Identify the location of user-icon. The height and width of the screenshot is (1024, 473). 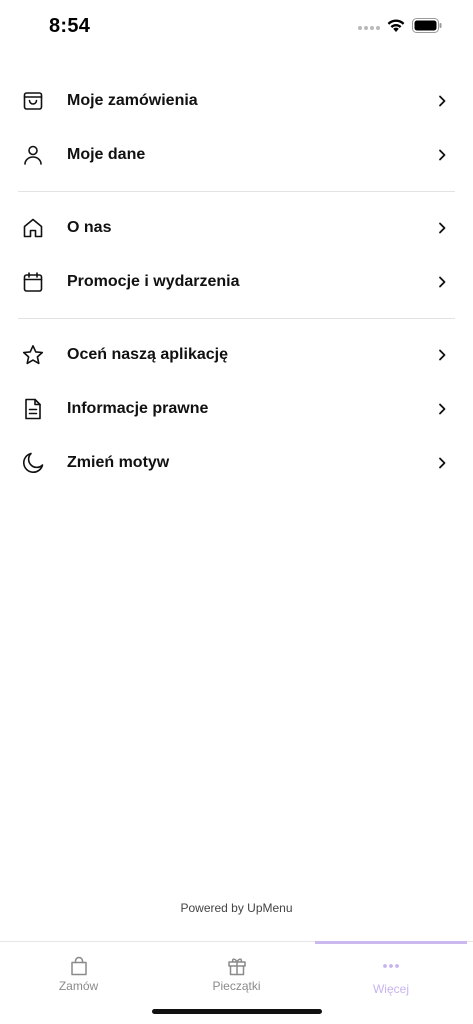
(33, 155).